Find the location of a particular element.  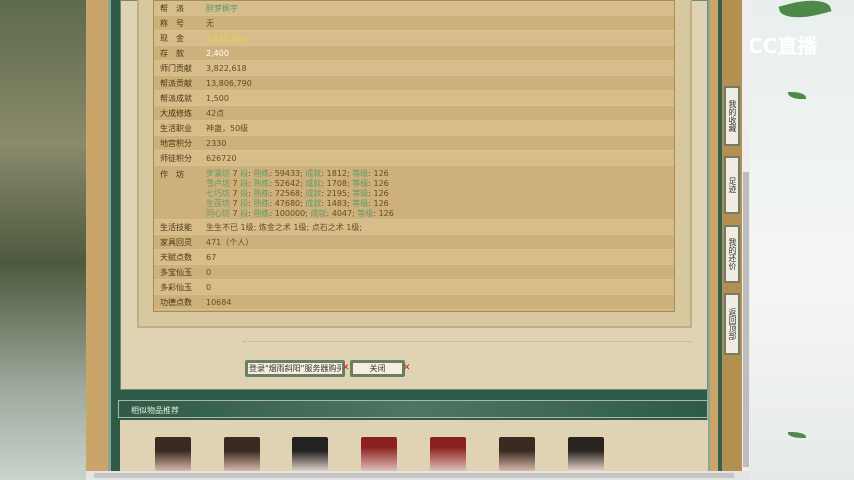

vertical-scrollbar-thumb is located at coordinates (746, 319).